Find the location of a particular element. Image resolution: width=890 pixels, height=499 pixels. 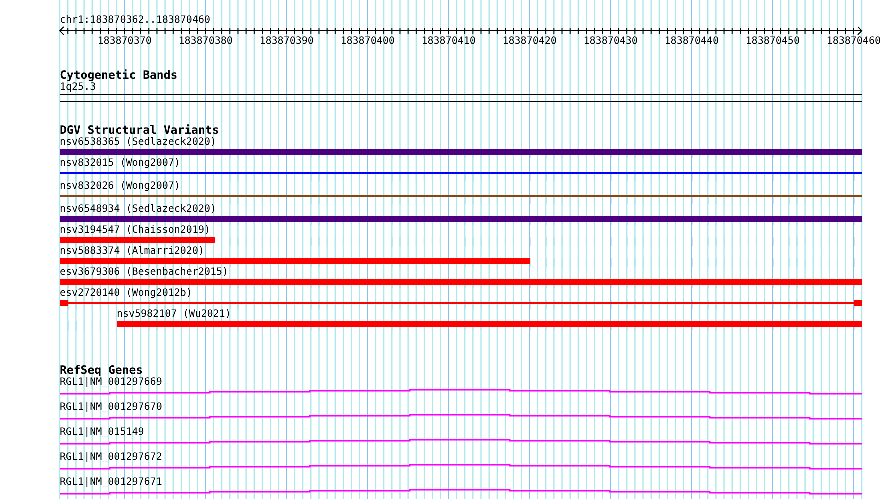

track-title: RefSeq Genes is located at coordinates (102, 370).